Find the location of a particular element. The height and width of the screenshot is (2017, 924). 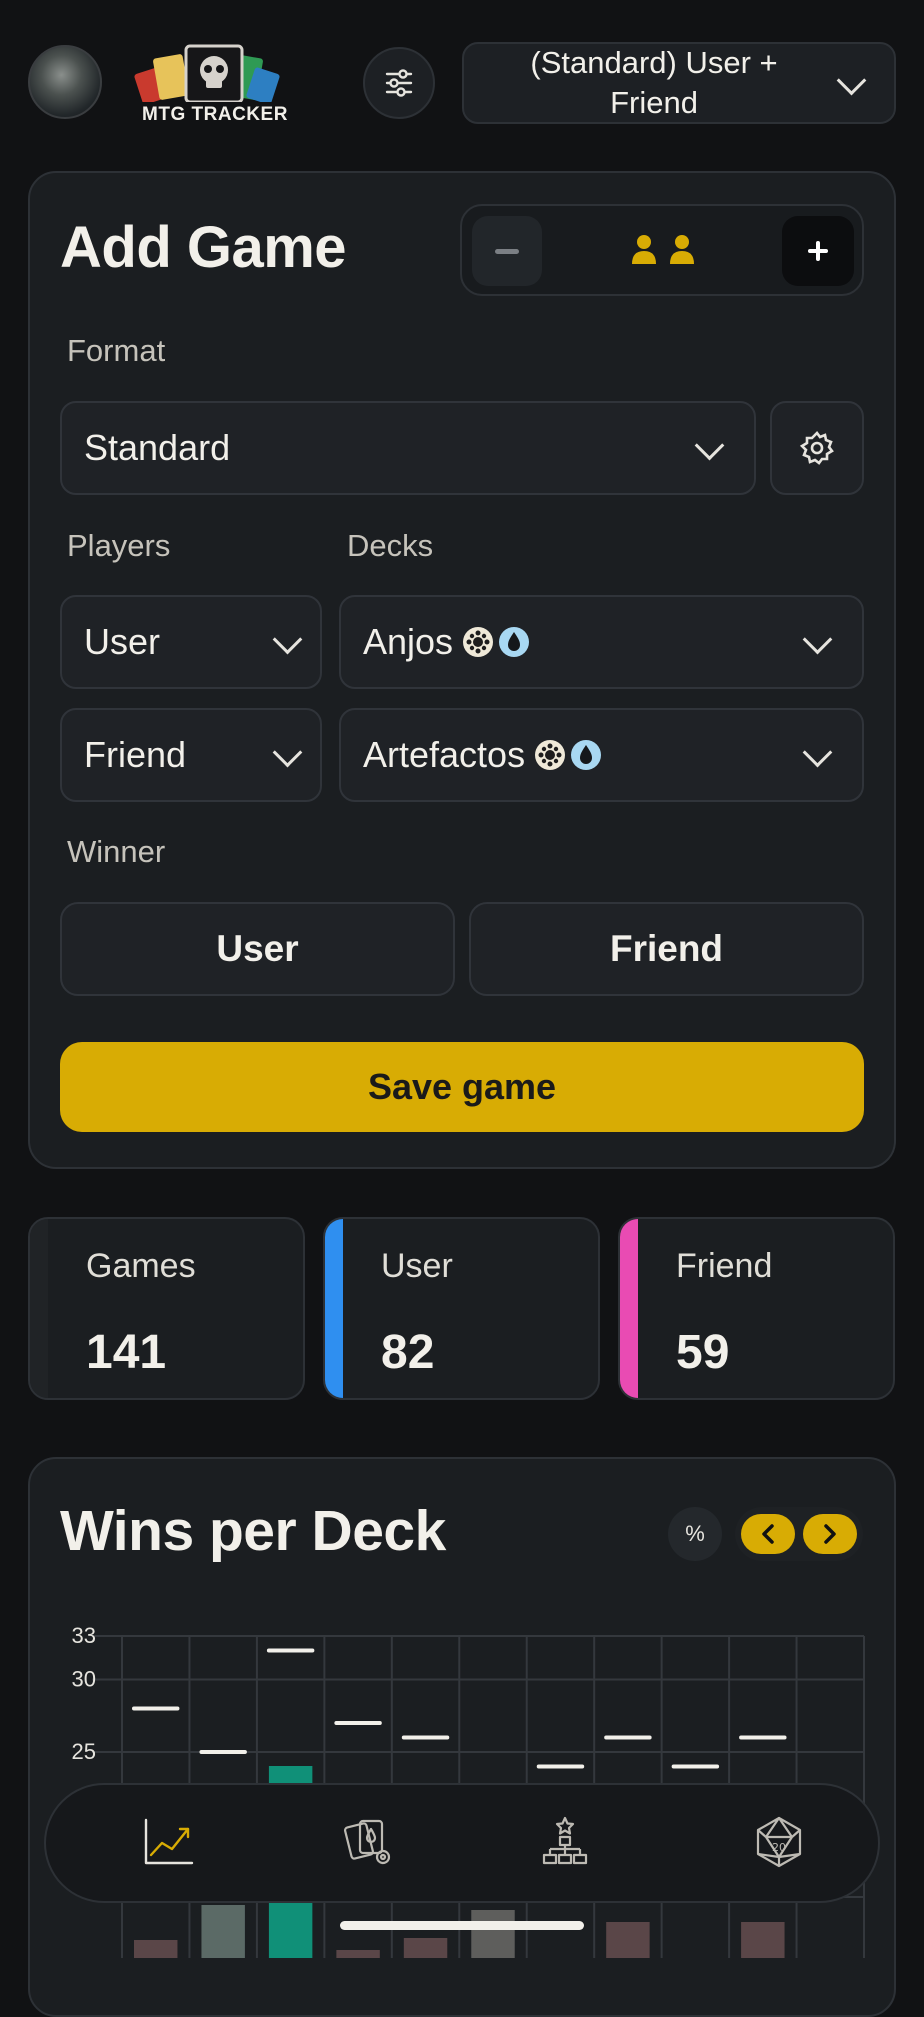

player-value-2: Friend is located at coordinates (135, 754).